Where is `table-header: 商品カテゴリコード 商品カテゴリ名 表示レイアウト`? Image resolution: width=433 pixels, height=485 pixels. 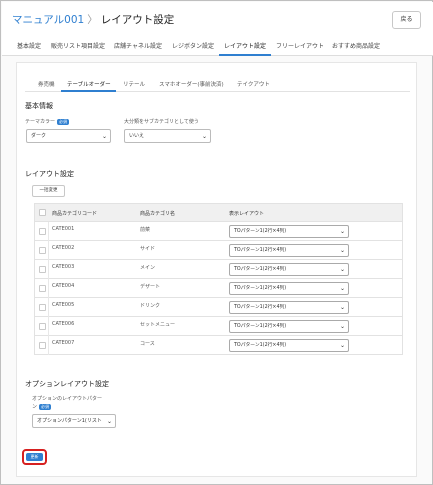 table-header: 商品カテゴリコード 商品カテゴリ名 表示レイアウト is located at coordinates (218, 212).